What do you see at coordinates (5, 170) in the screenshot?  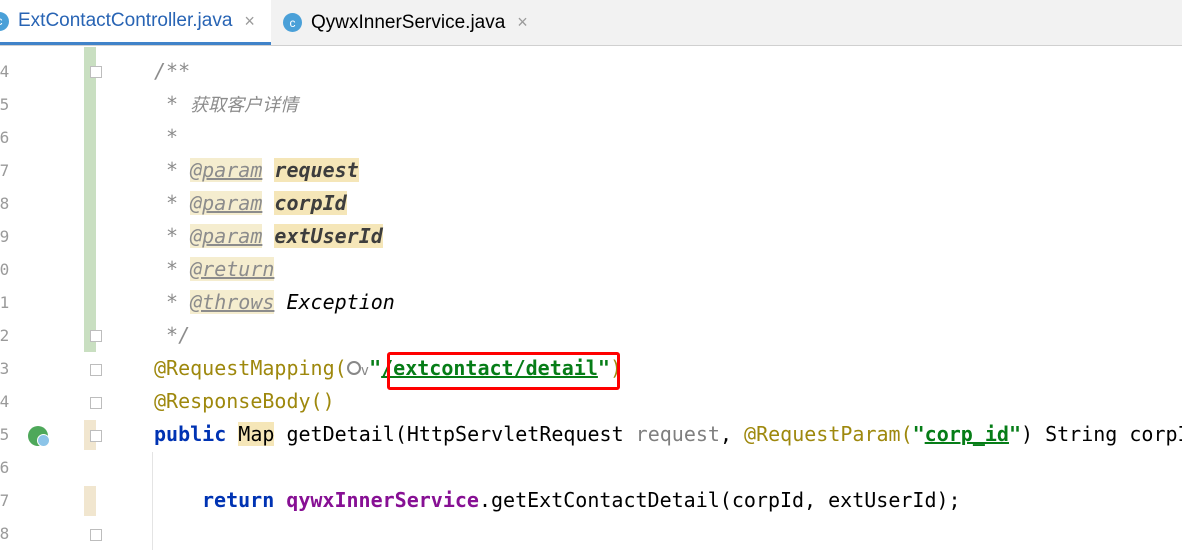 I see `line-number: 57` at bounding box center [5, 170].